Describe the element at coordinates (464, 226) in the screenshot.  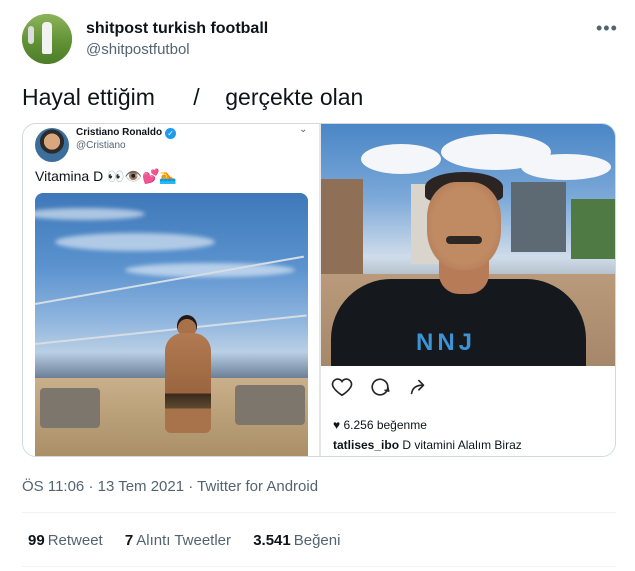
I see `person-face` at that location.